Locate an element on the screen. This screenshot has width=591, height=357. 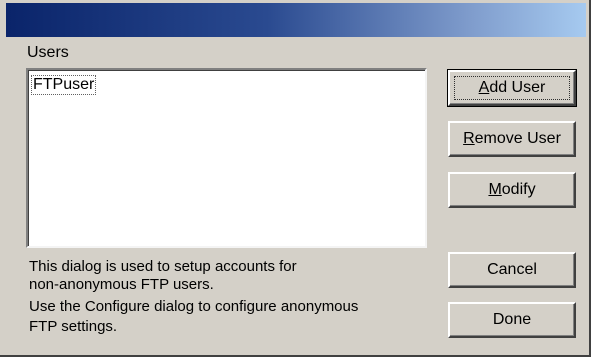
add-user-label: dd User is located at coordinates (517, 87).